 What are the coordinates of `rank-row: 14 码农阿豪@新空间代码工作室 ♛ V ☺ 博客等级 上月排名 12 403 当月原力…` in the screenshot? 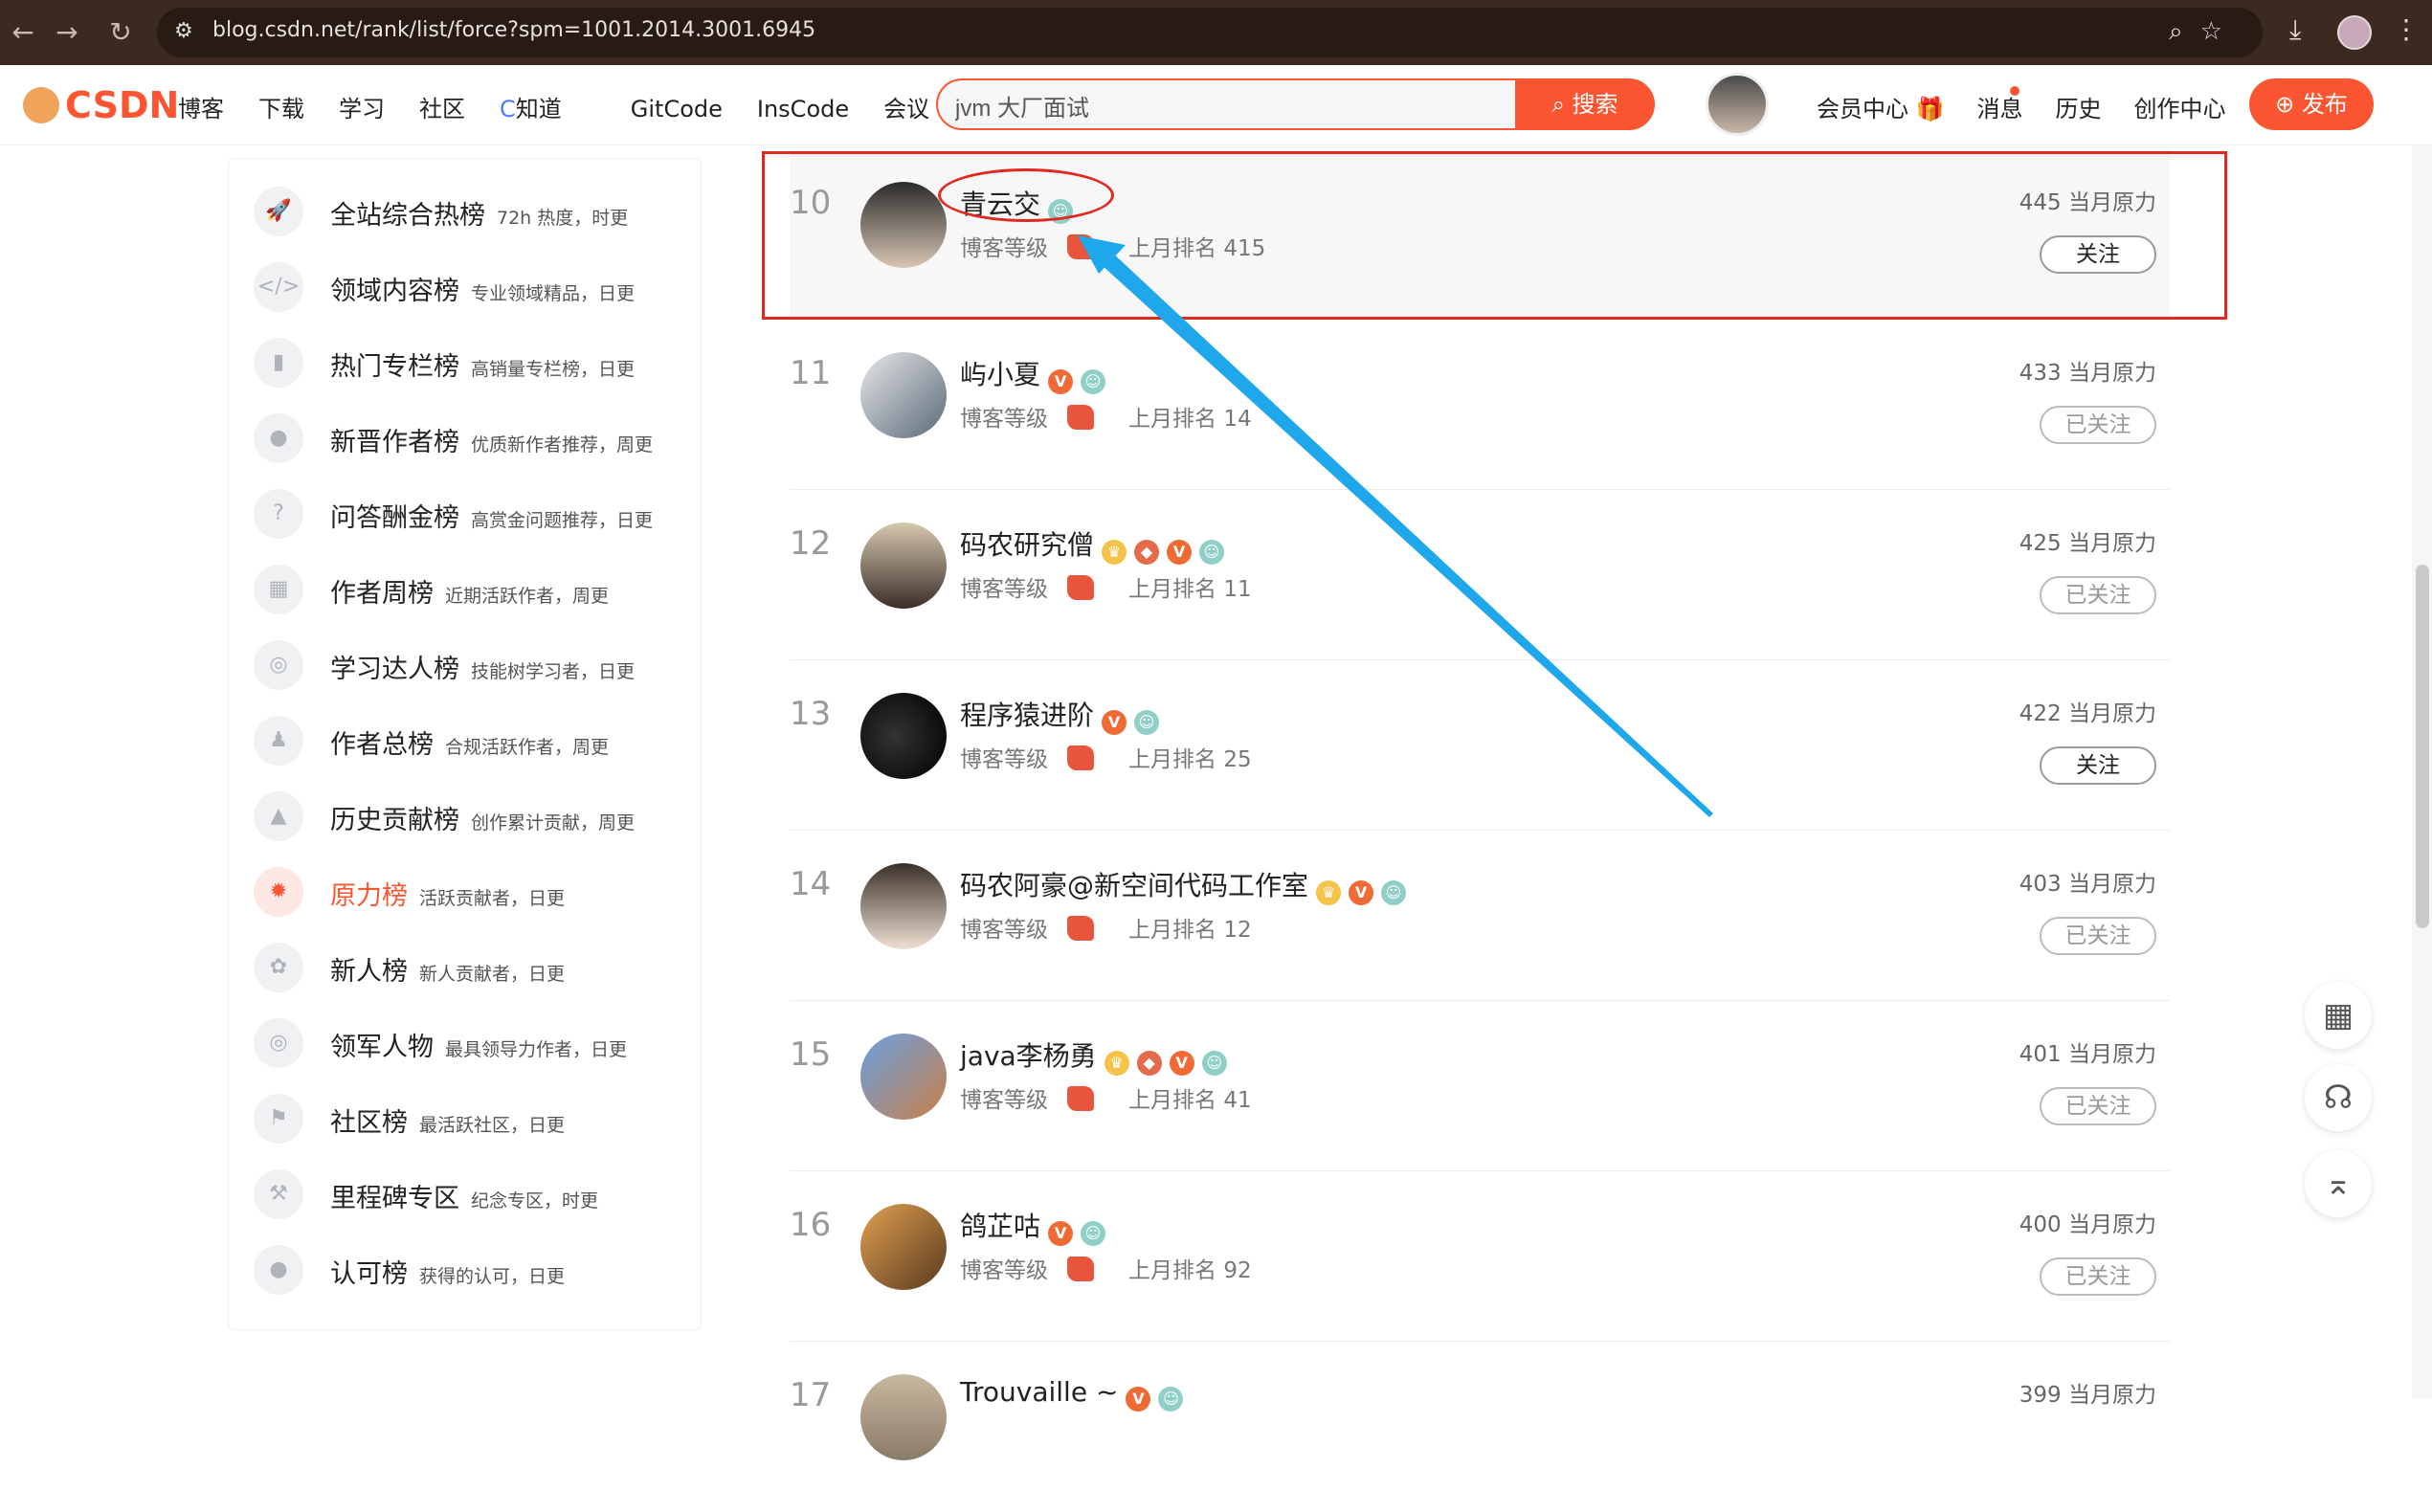 It's located at (1480, 916).